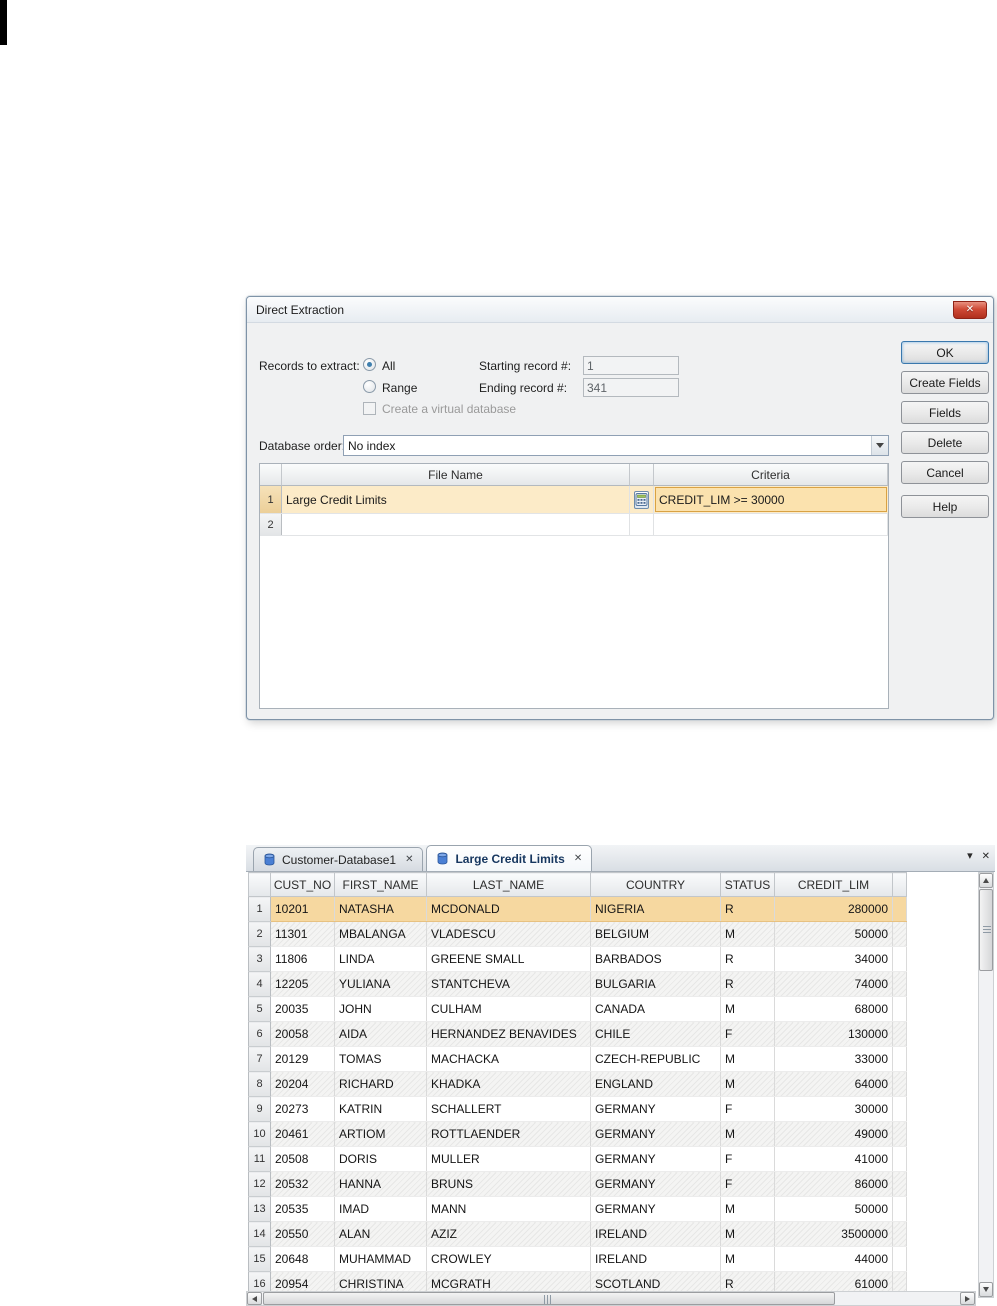 The image size is (997, 1306). Describe the element at coordinates (259, 1259) in the screenshot. I see `row-number: 15` at that location.